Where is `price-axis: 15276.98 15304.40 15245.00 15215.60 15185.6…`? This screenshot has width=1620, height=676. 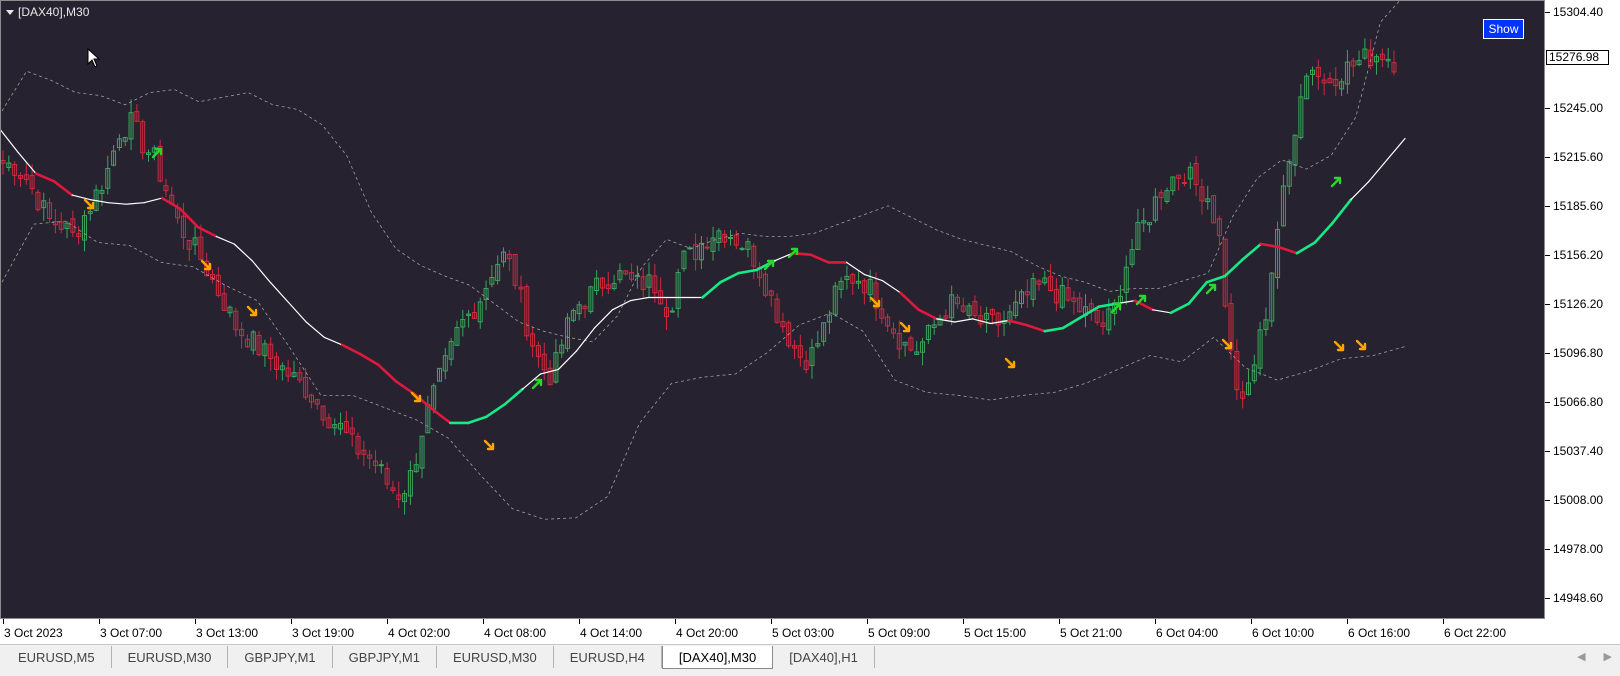 price-axis: 15276.98 15304.40 15245.00 15215.60 15185.6… is located at coordinates (1582, 309).